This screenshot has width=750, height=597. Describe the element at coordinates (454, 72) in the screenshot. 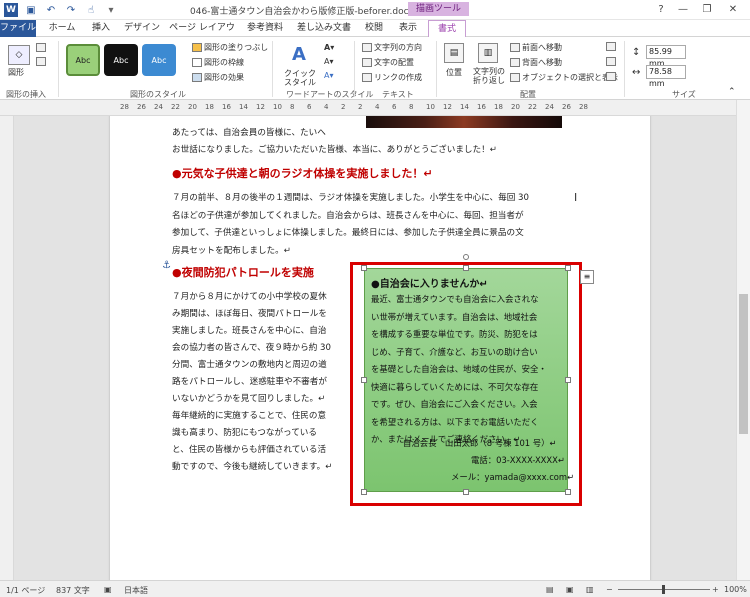

I see `position-label: 位置` at that location.